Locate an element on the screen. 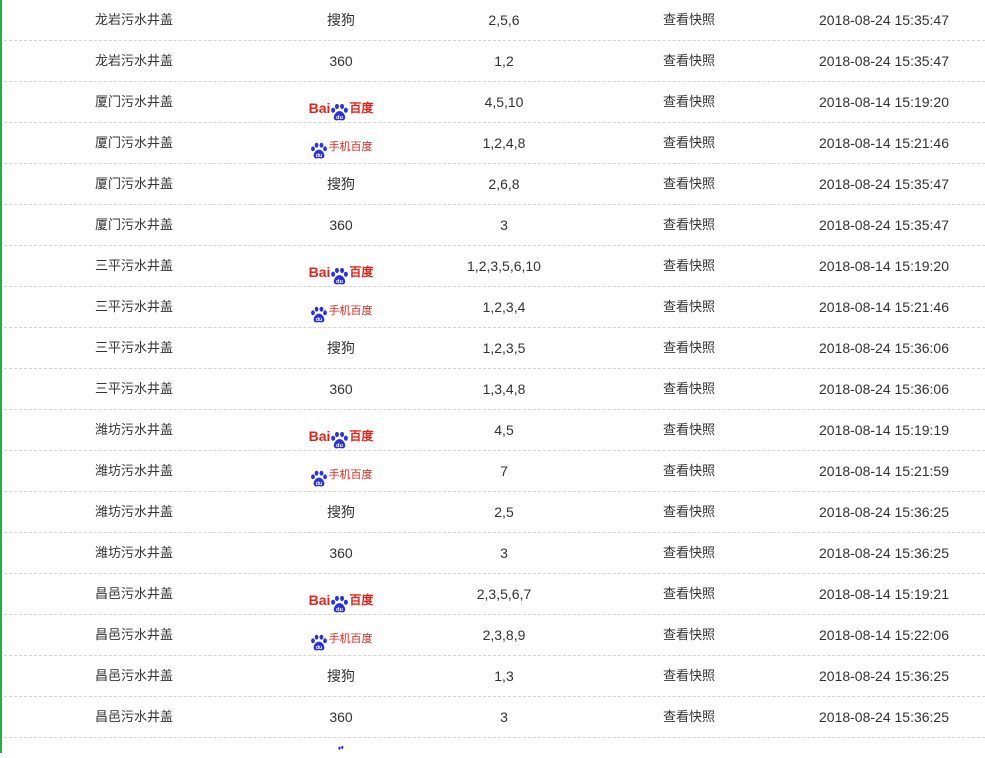  rank-cell: 2,3,5,6,7 is located at coordinates (504, 594).